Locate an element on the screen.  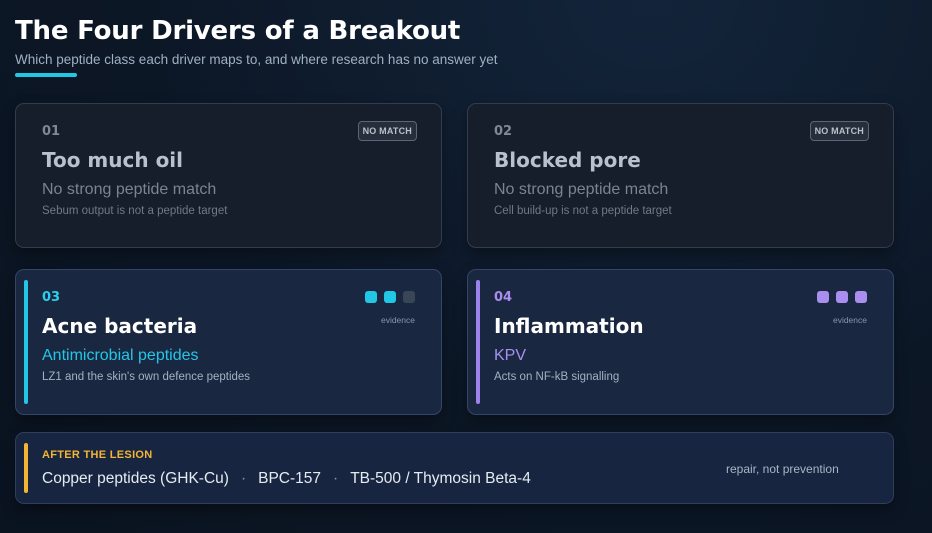
driver-title: Blocked pore is located at coordinates (567, 160).